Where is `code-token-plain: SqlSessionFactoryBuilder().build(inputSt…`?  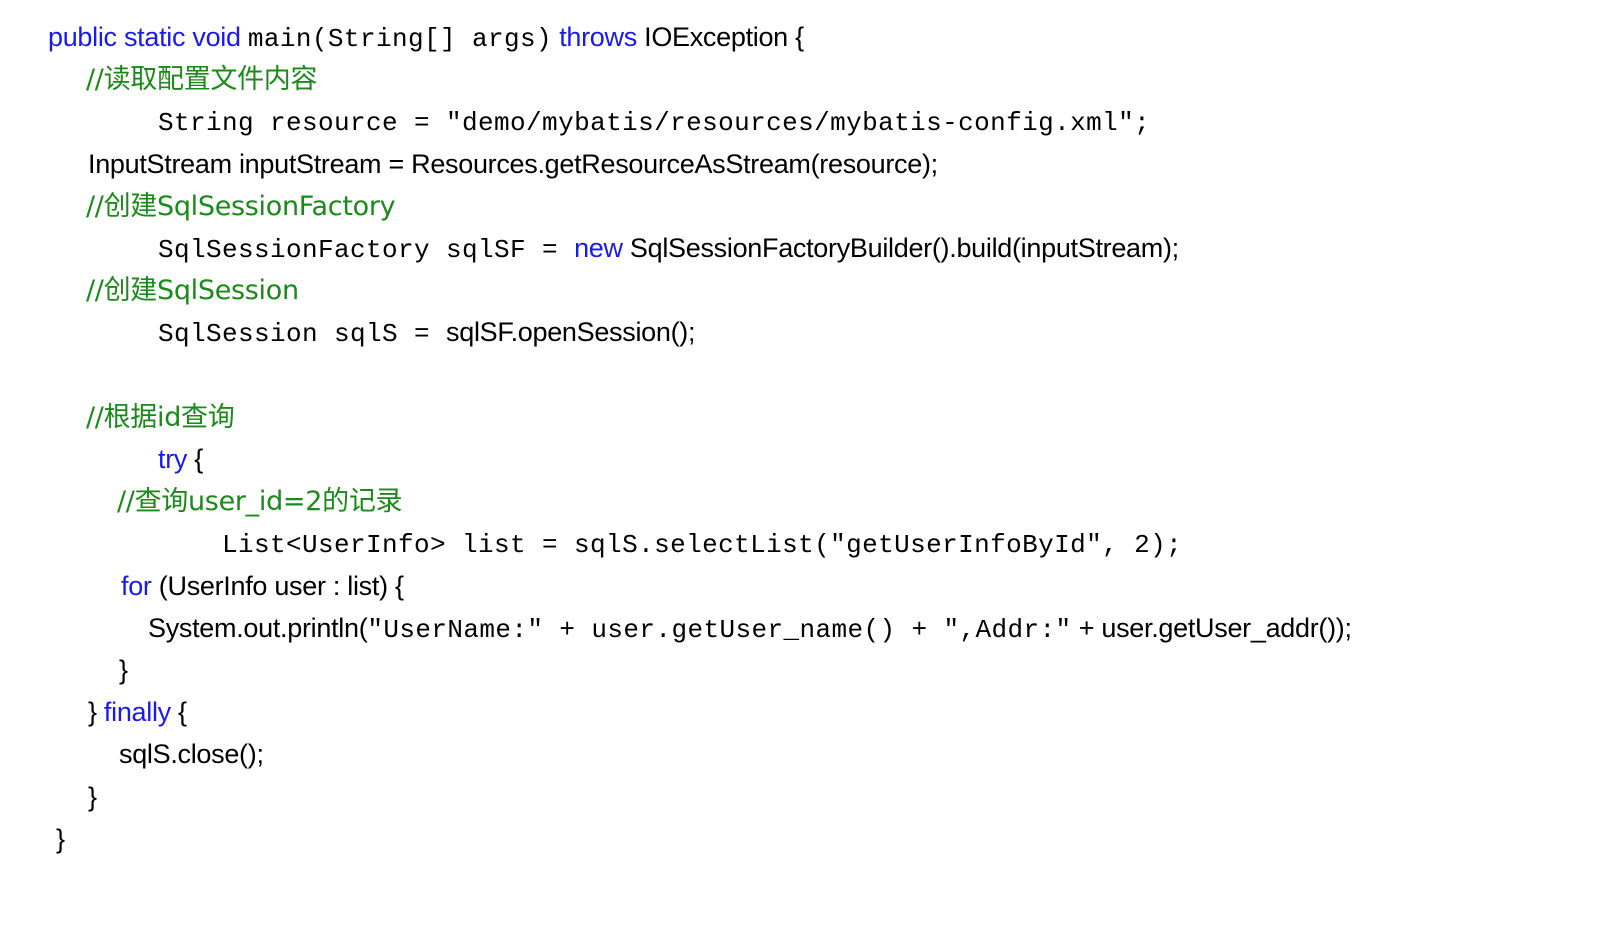 code-token-plain: SqlSessionFactoryBuilder().build(inputSt… is located at coordinates (900, 248).